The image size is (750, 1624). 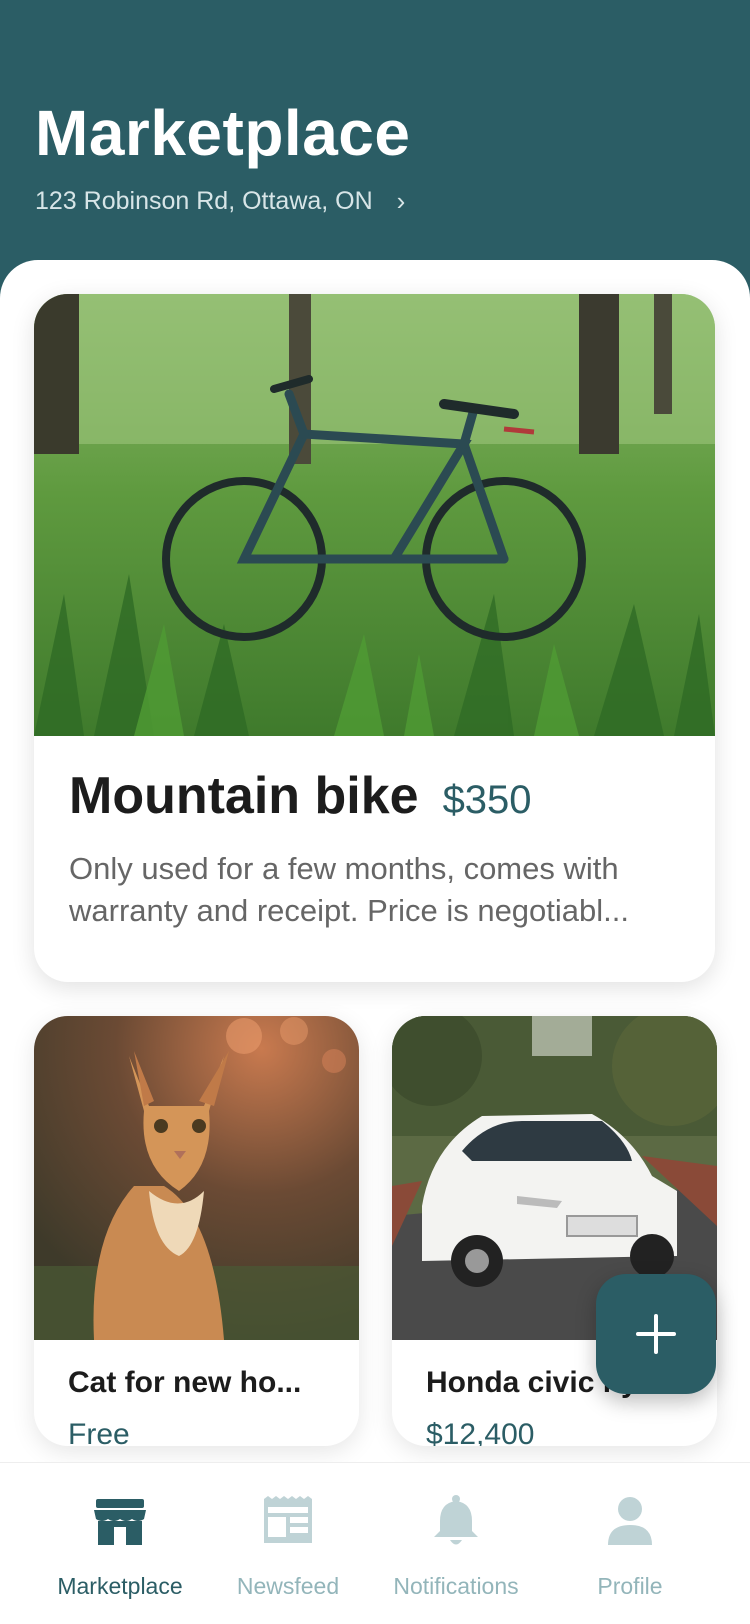 I want to click on plus-icon, so click(x=656, y=1334).